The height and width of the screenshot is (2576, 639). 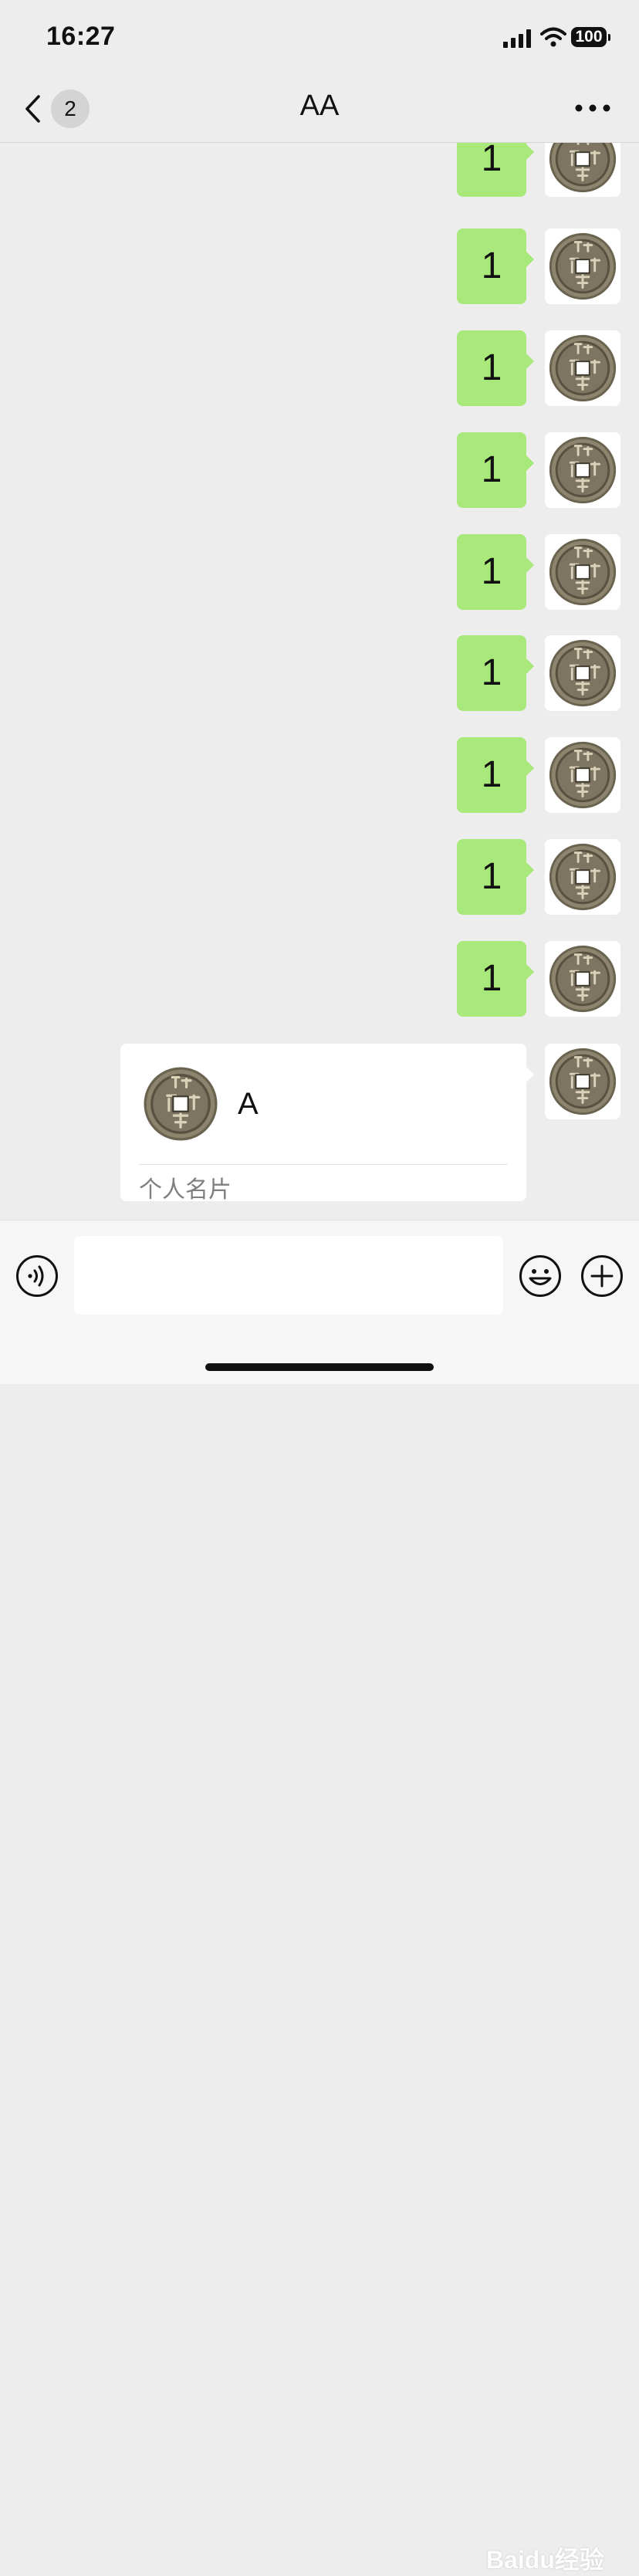 What do you see at coordinates (545, 2560) in the screenshot?
I see `watermark: Baidu经验` at bounding box center [545, 2560].